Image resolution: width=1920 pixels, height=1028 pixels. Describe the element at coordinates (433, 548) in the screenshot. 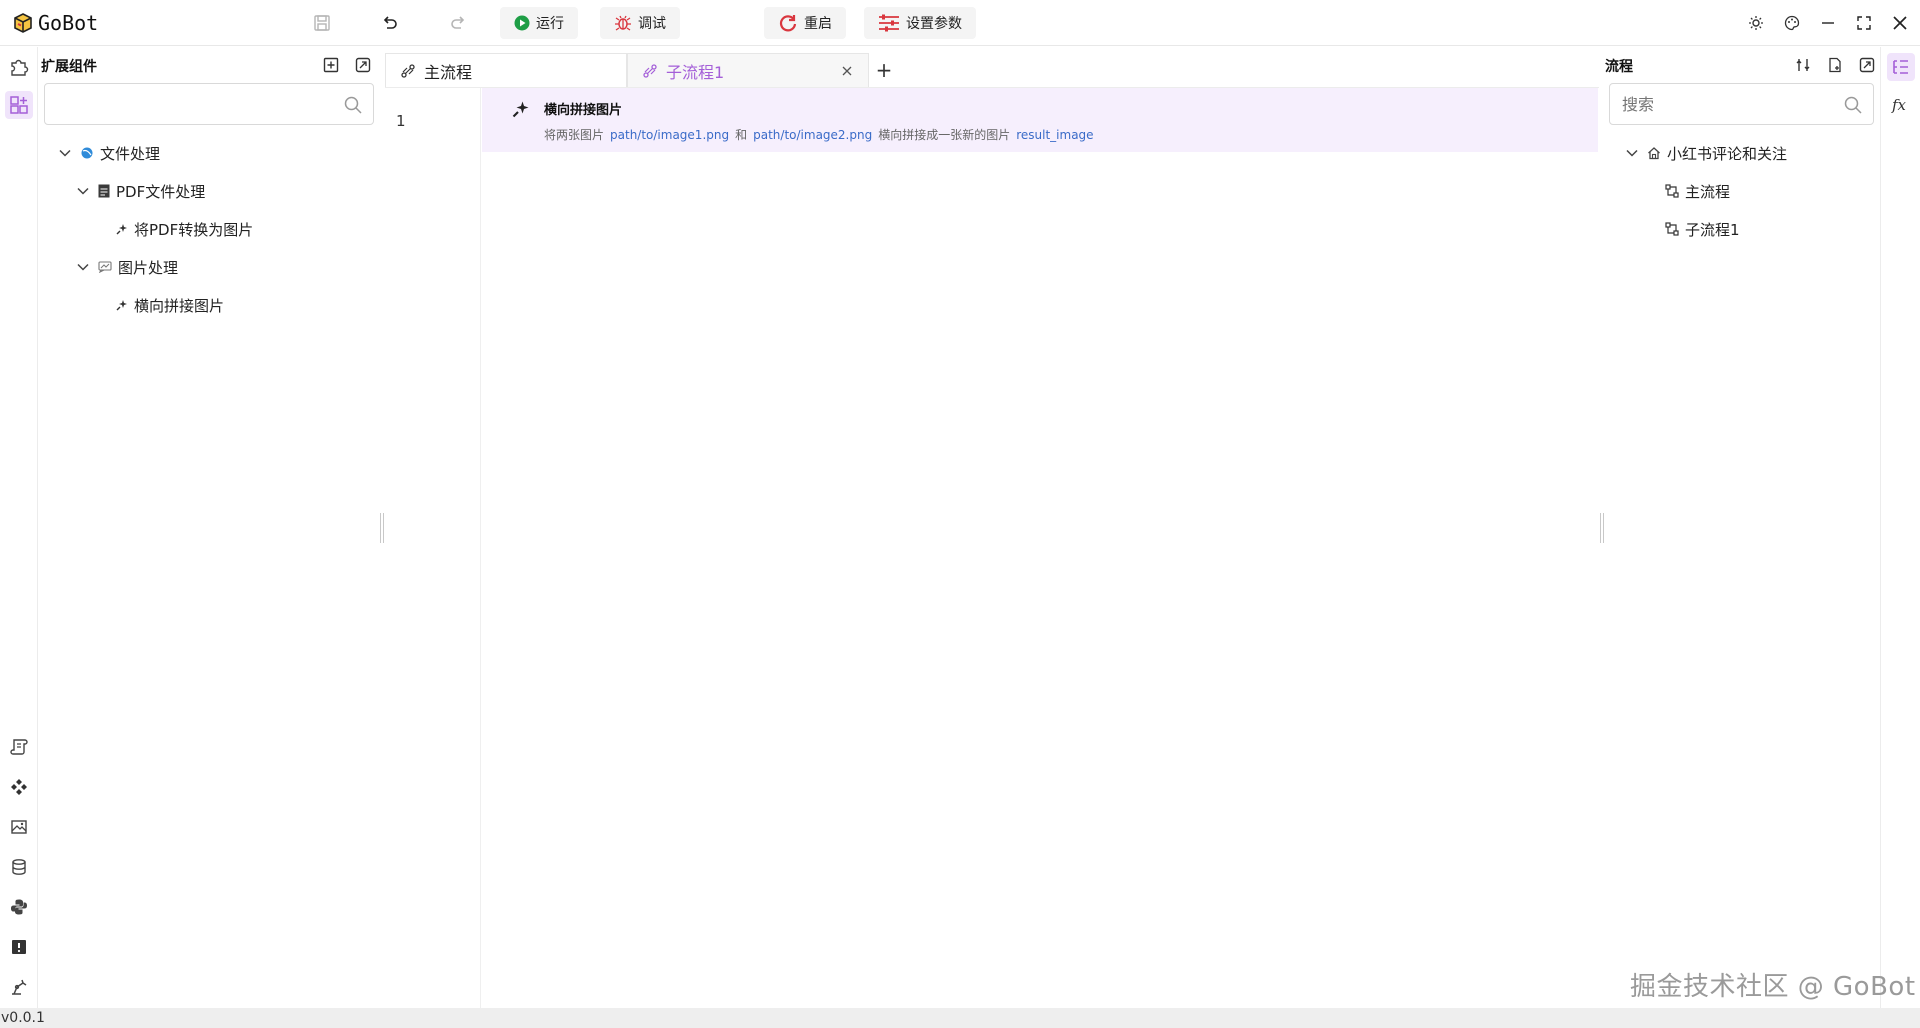

I see `line-gutter: 1` at that location.